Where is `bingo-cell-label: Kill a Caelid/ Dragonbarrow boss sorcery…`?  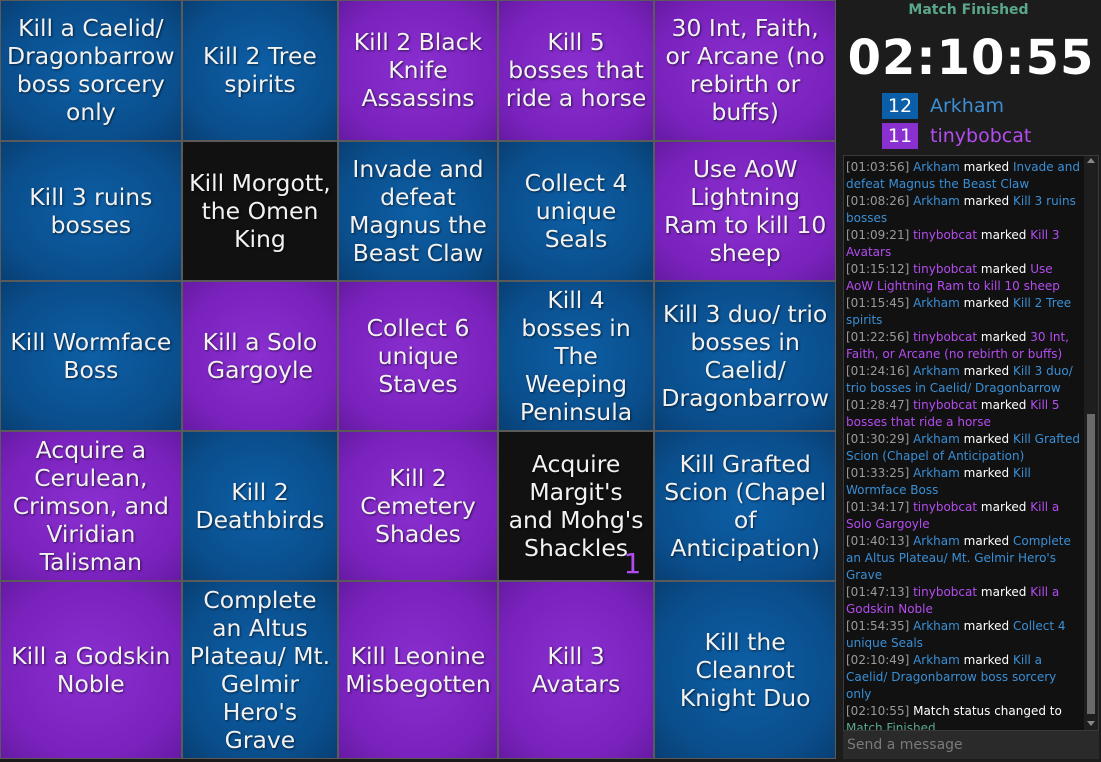
bingo-cell-label: Kill a Caelid/ Dragonbarrow boss sorcery… is located at coordinates (91, 70).